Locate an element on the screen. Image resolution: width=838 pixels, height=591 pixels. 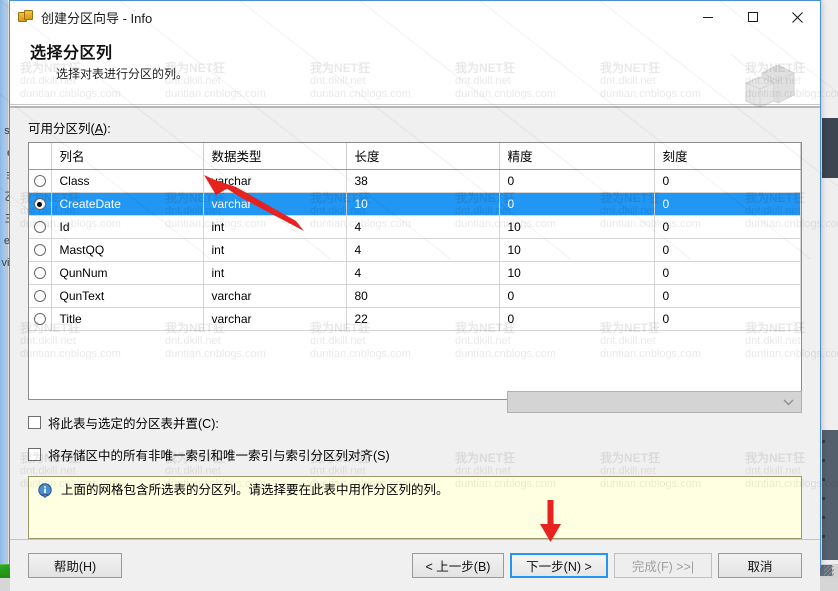
colocate-table-combo is located at coordinates (654, 402).